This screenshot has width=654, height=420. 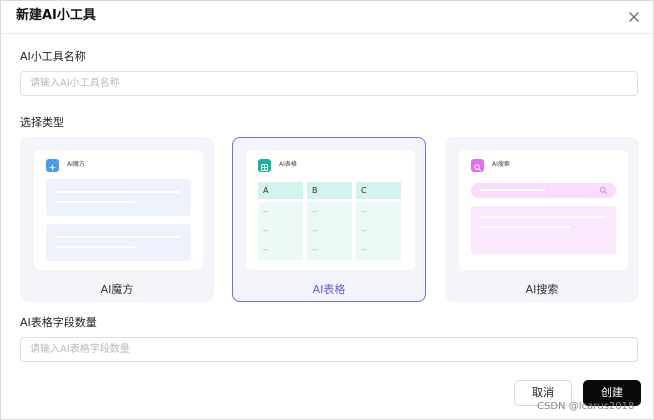 I want to click on preview-title: AI魔方, so click(x=76, y=164).